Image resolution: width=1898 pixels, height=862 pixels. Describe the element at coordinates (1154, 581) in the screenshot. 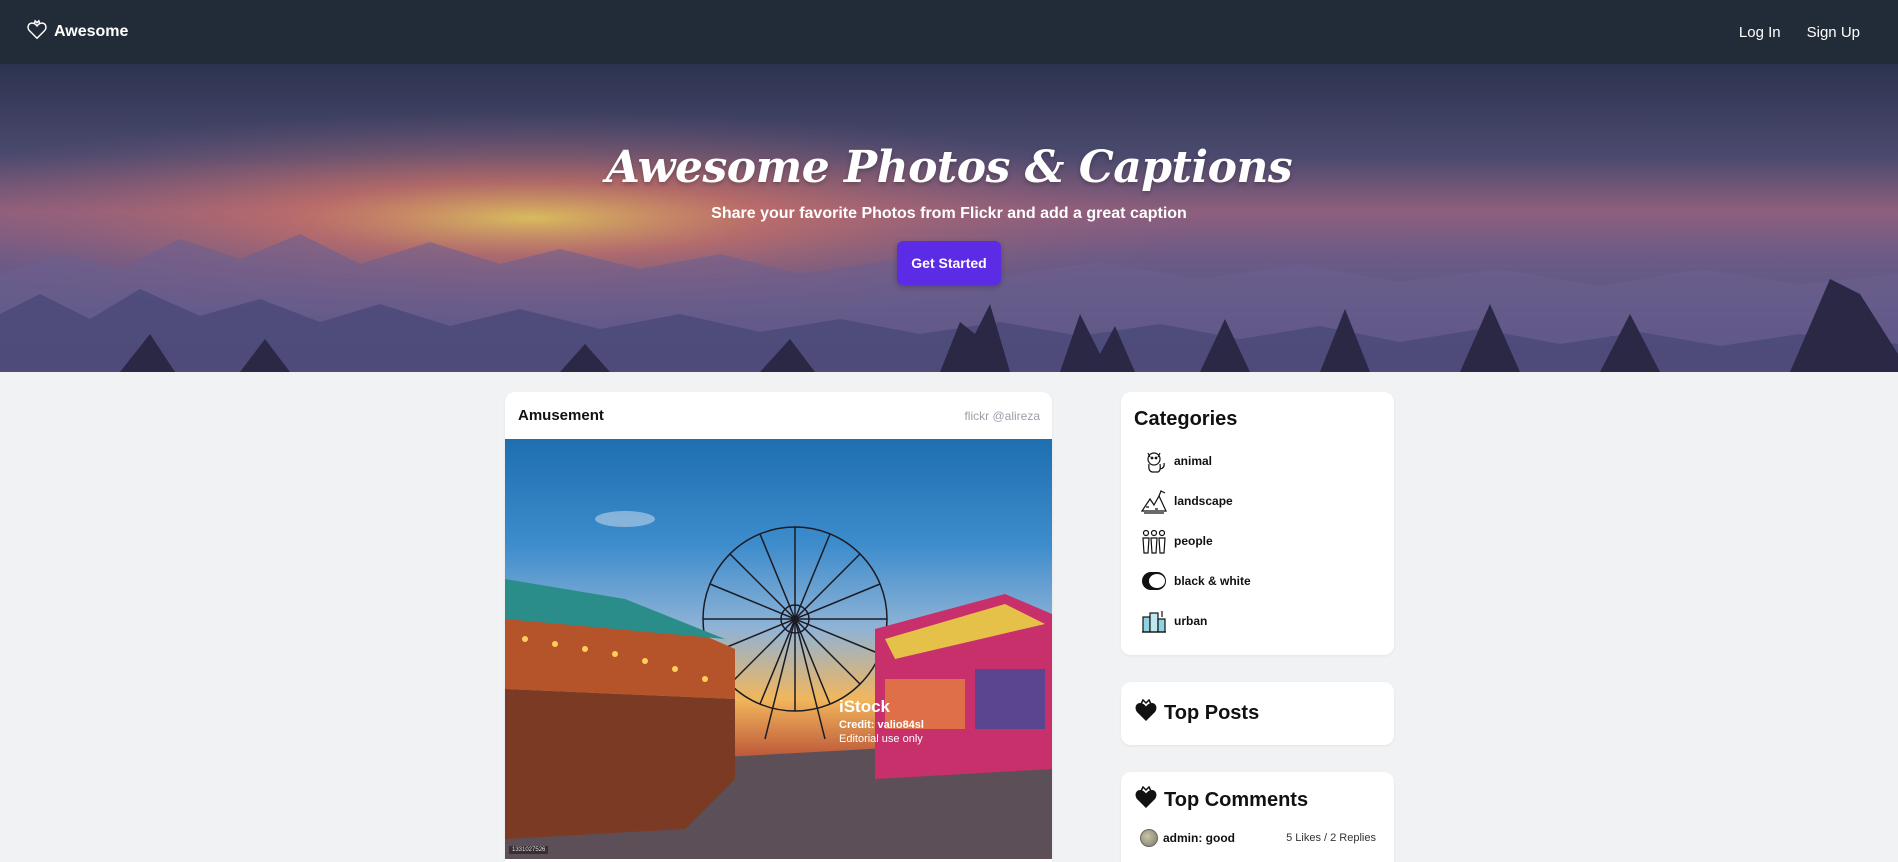

I see `contrast-icon` at that location.